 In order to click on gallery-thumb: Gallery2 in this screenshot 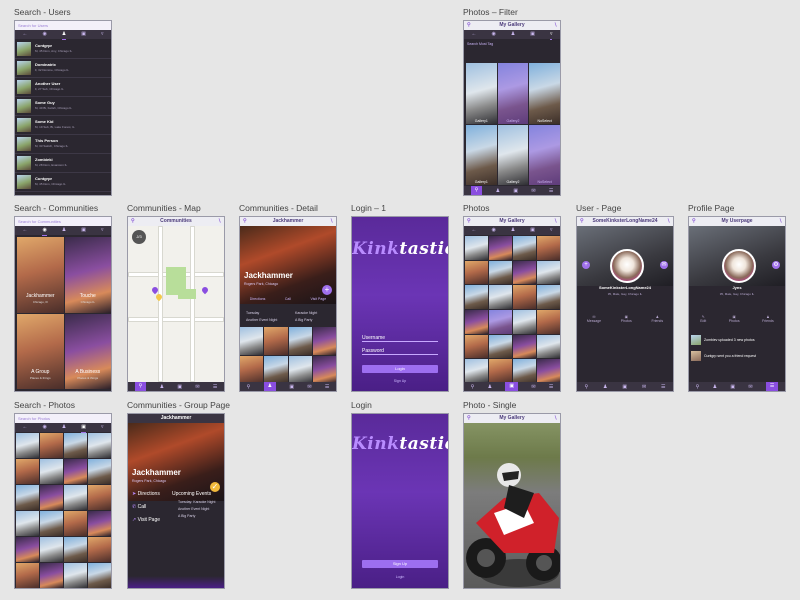, I will do `click(513, 154)`.